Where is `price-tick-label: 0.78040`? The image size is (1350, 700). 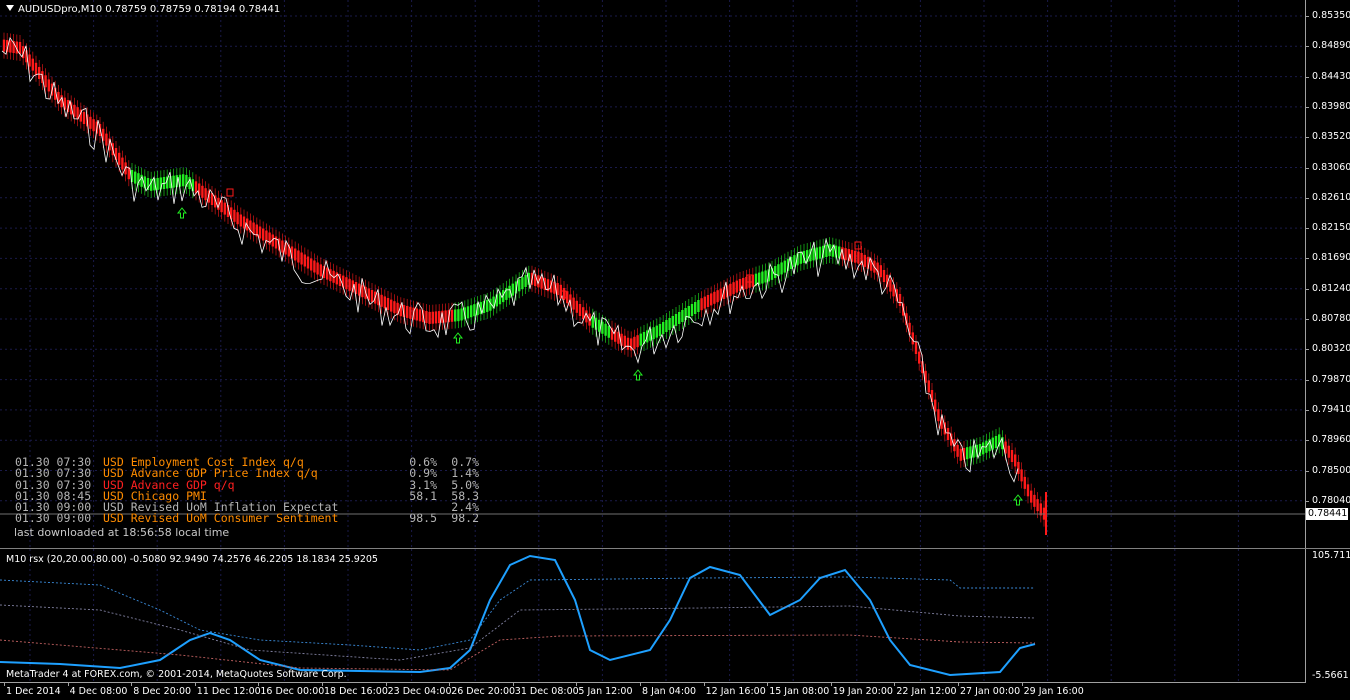 price-tick-label: 0.78040 is located at coordinates (1331, 500).